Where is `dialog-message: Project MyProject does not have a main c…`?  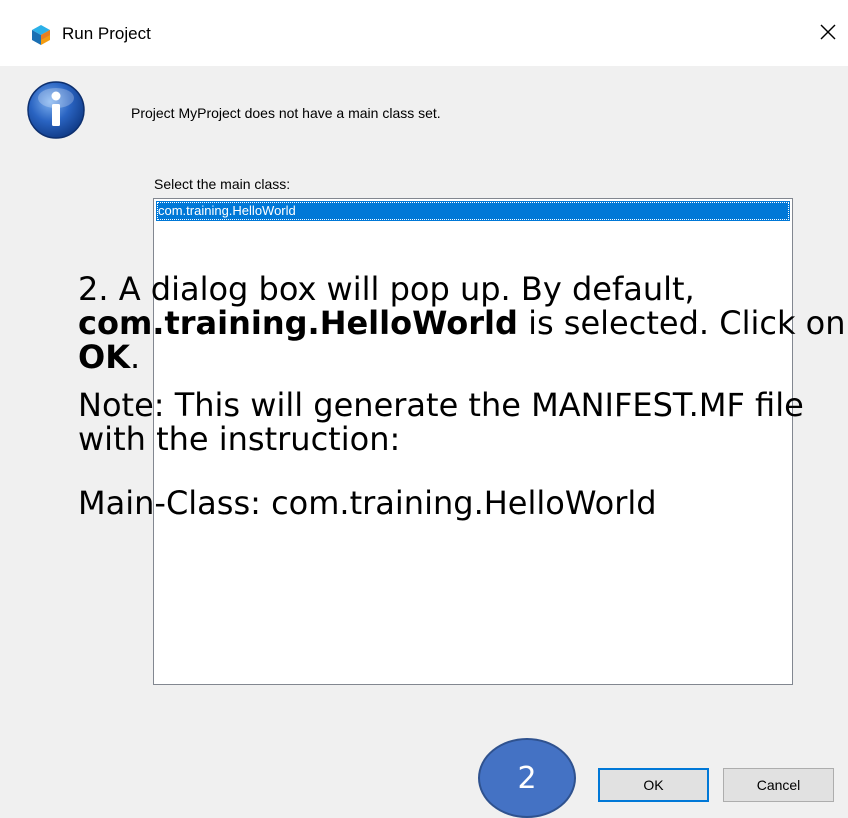
dialog-message: Project MyProject does not have a main c… is located at coordinates (286, 113).